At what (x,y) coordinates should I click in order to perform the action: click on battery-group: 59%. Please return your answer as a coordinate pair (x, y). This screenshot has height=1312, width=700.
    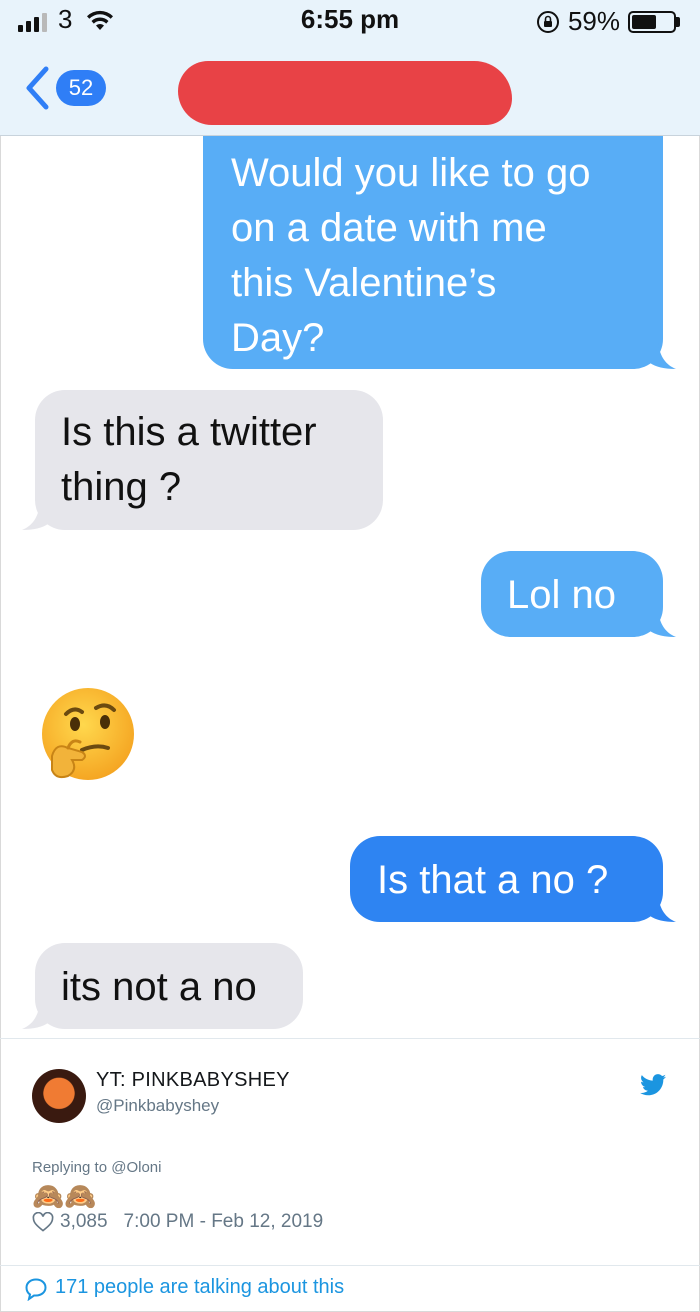
    Looking at the image, I should click on (608, 21).